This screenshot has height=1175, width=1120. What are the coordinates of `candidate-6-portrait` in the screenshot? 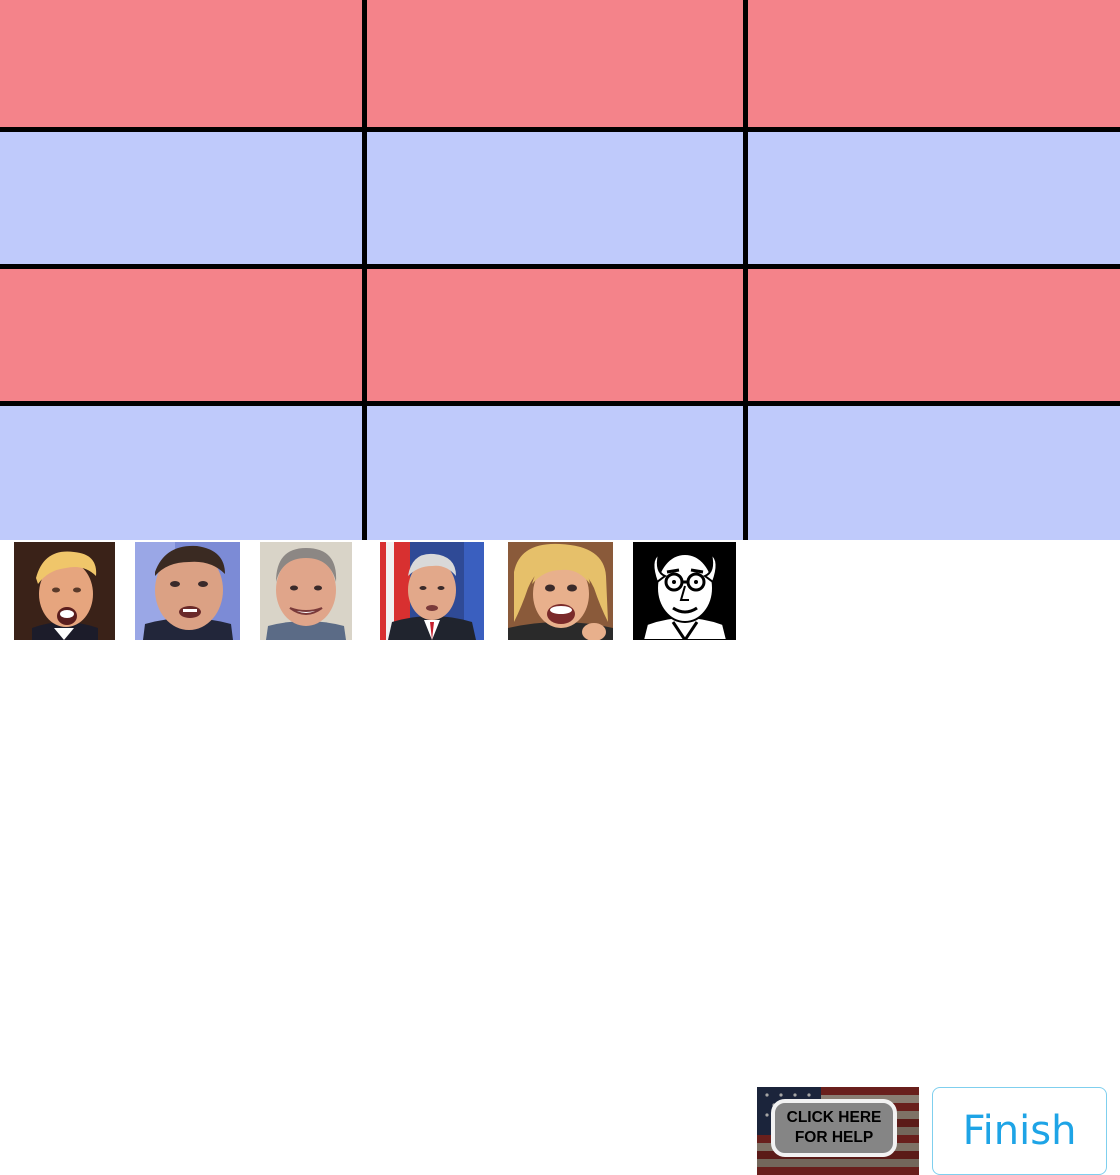 It's located at (684, 591).